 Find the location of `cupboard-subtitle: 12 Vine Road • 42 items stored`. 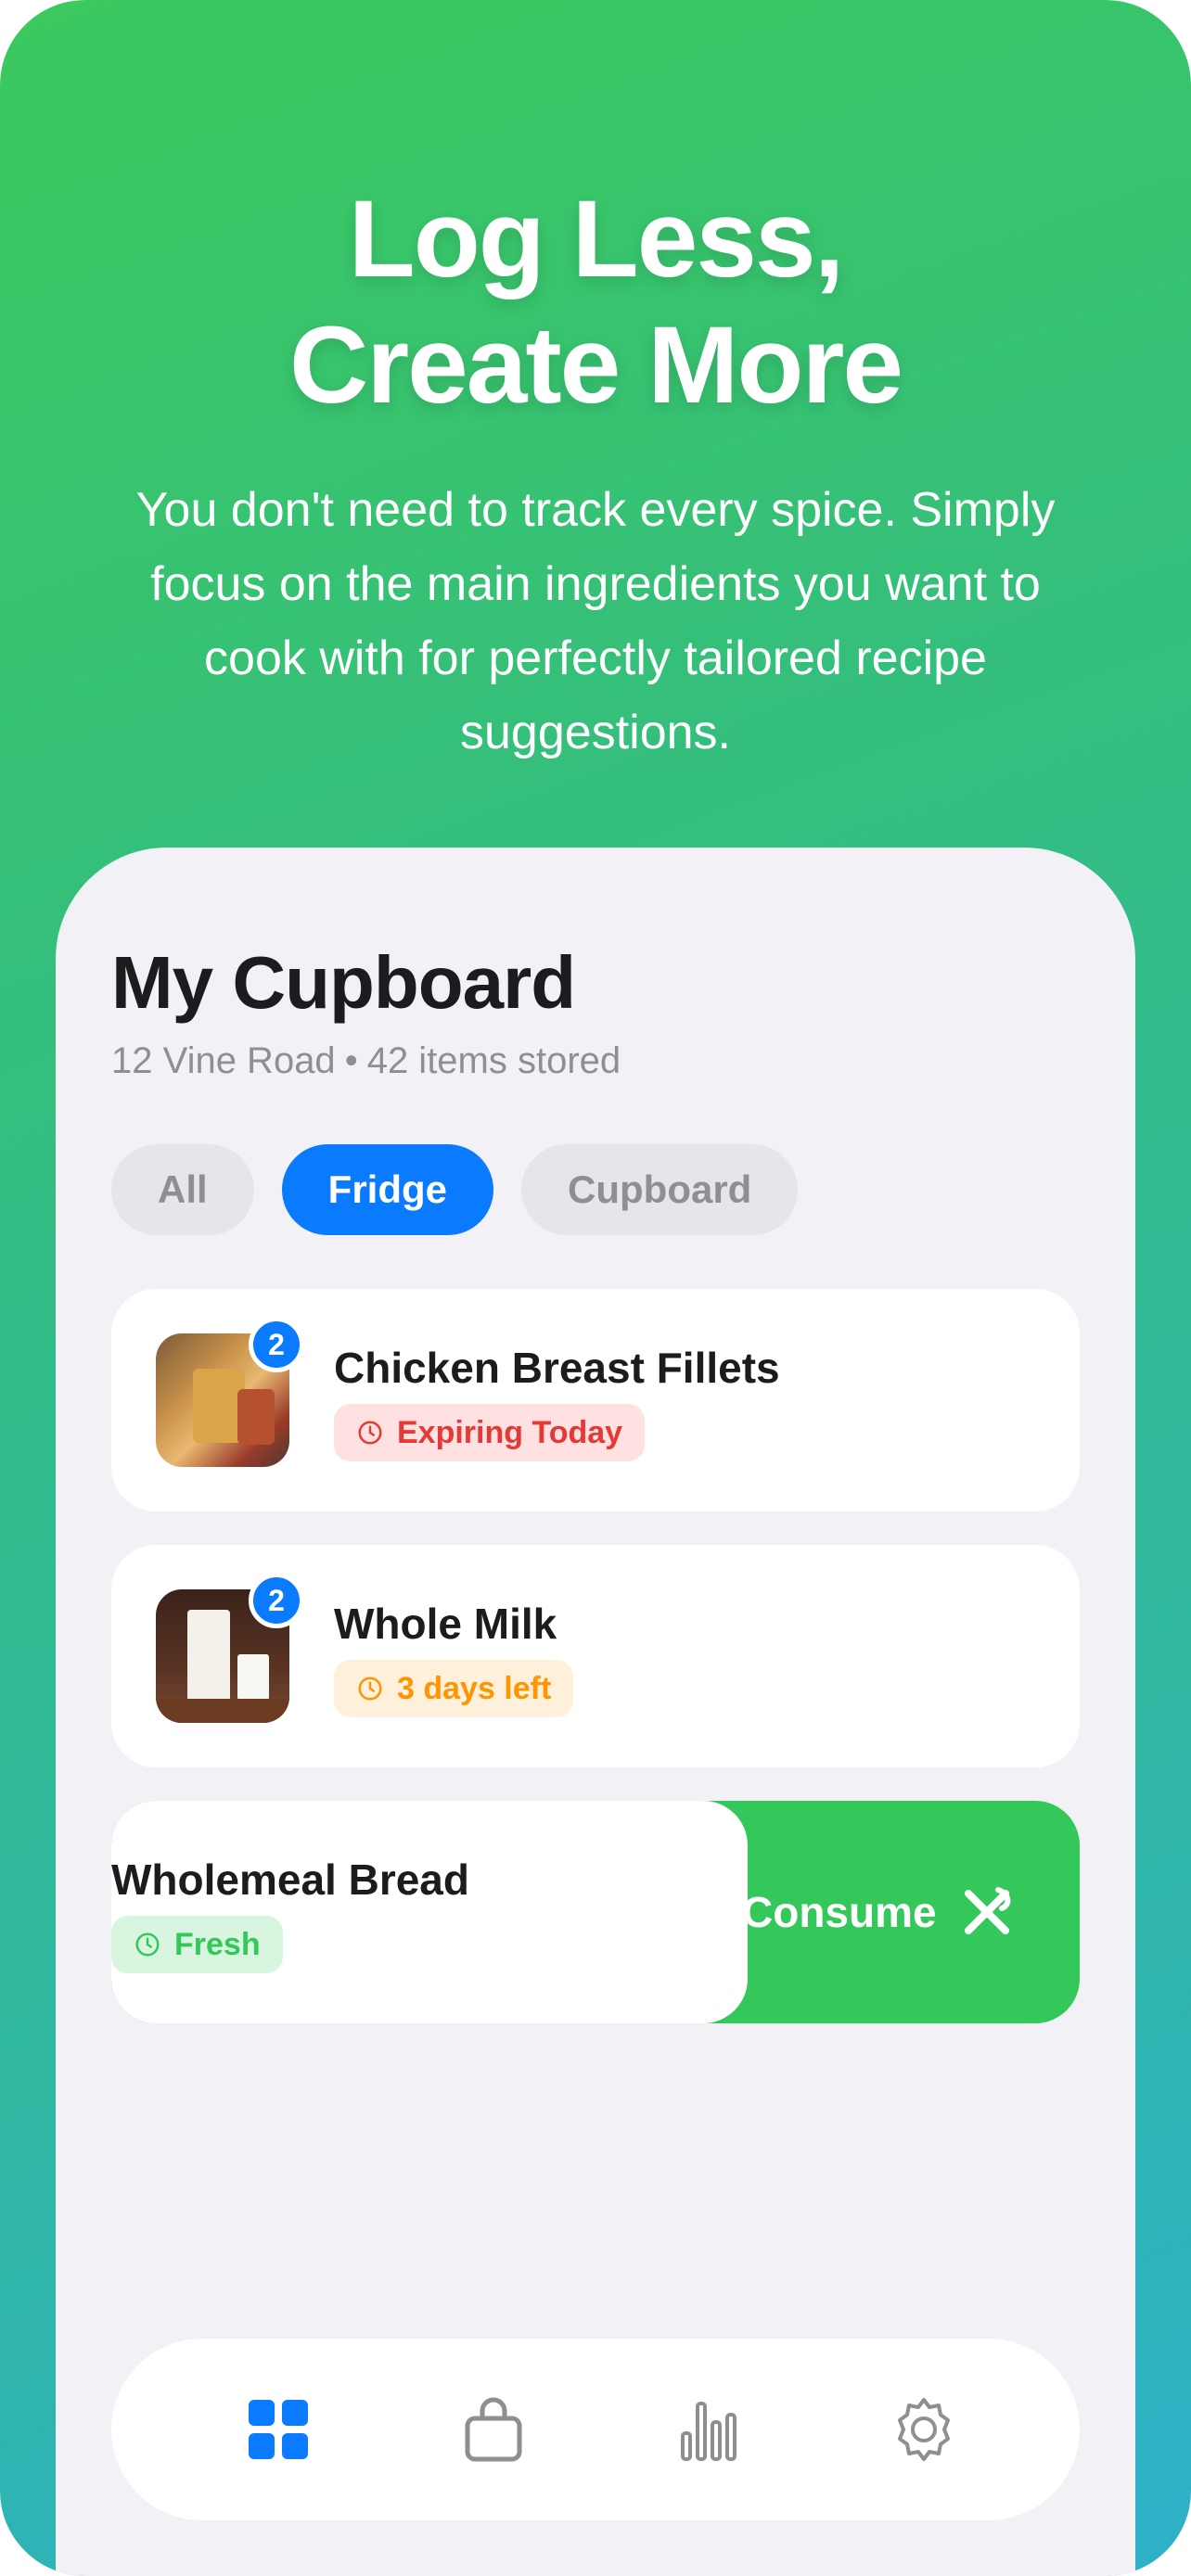

cupboard-subtitle: 12 Vine Road • 42 items stored is located at coordinates (366, 1061).